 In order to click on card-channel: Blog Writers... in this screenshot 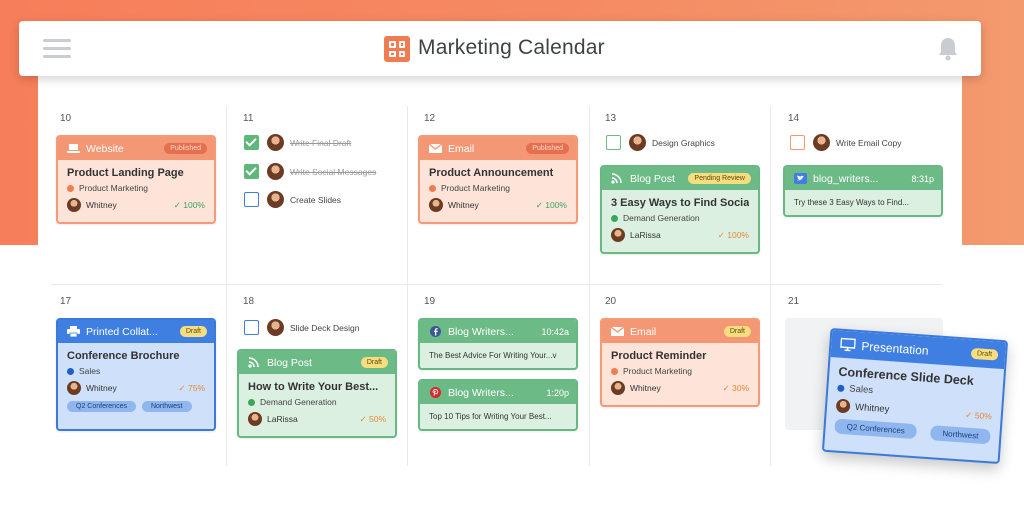, I will do `click(481, 331)`.